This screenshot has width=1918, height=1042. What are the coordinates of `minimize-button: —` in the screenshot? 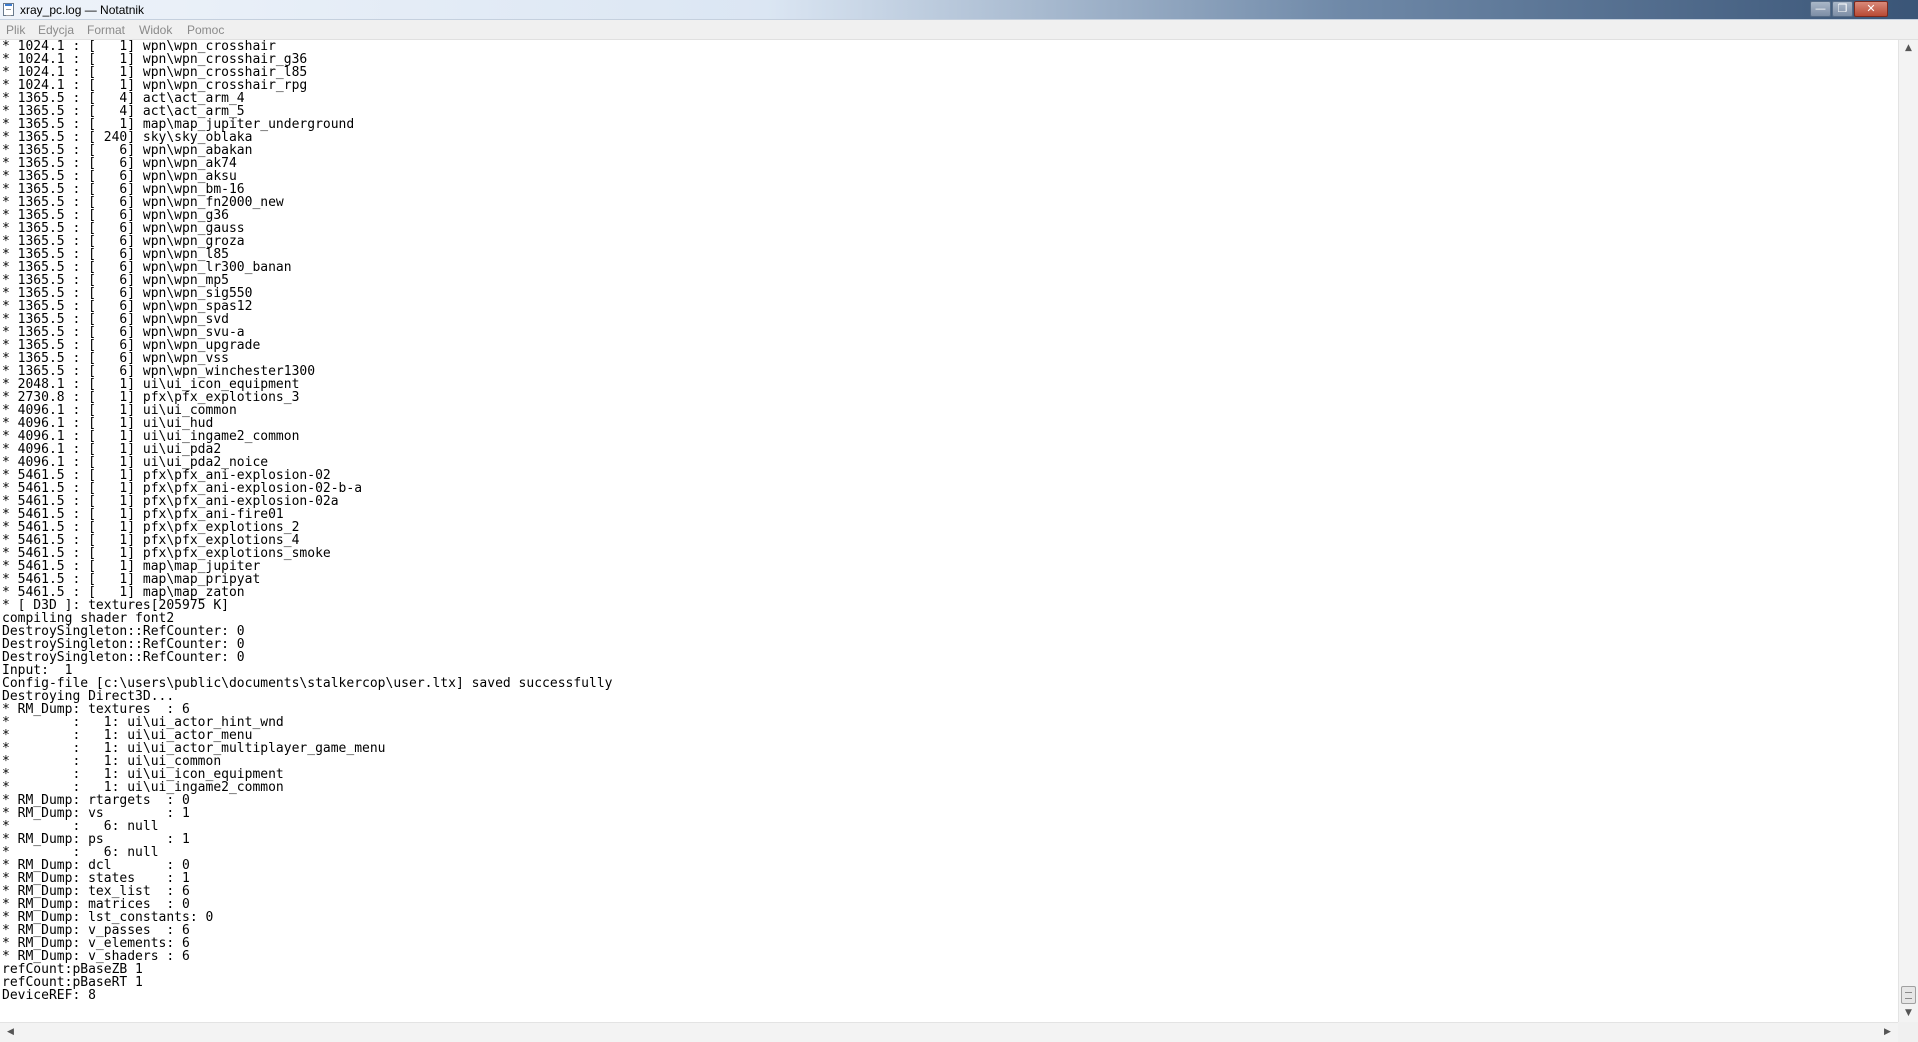 It's located at (1820, 9).